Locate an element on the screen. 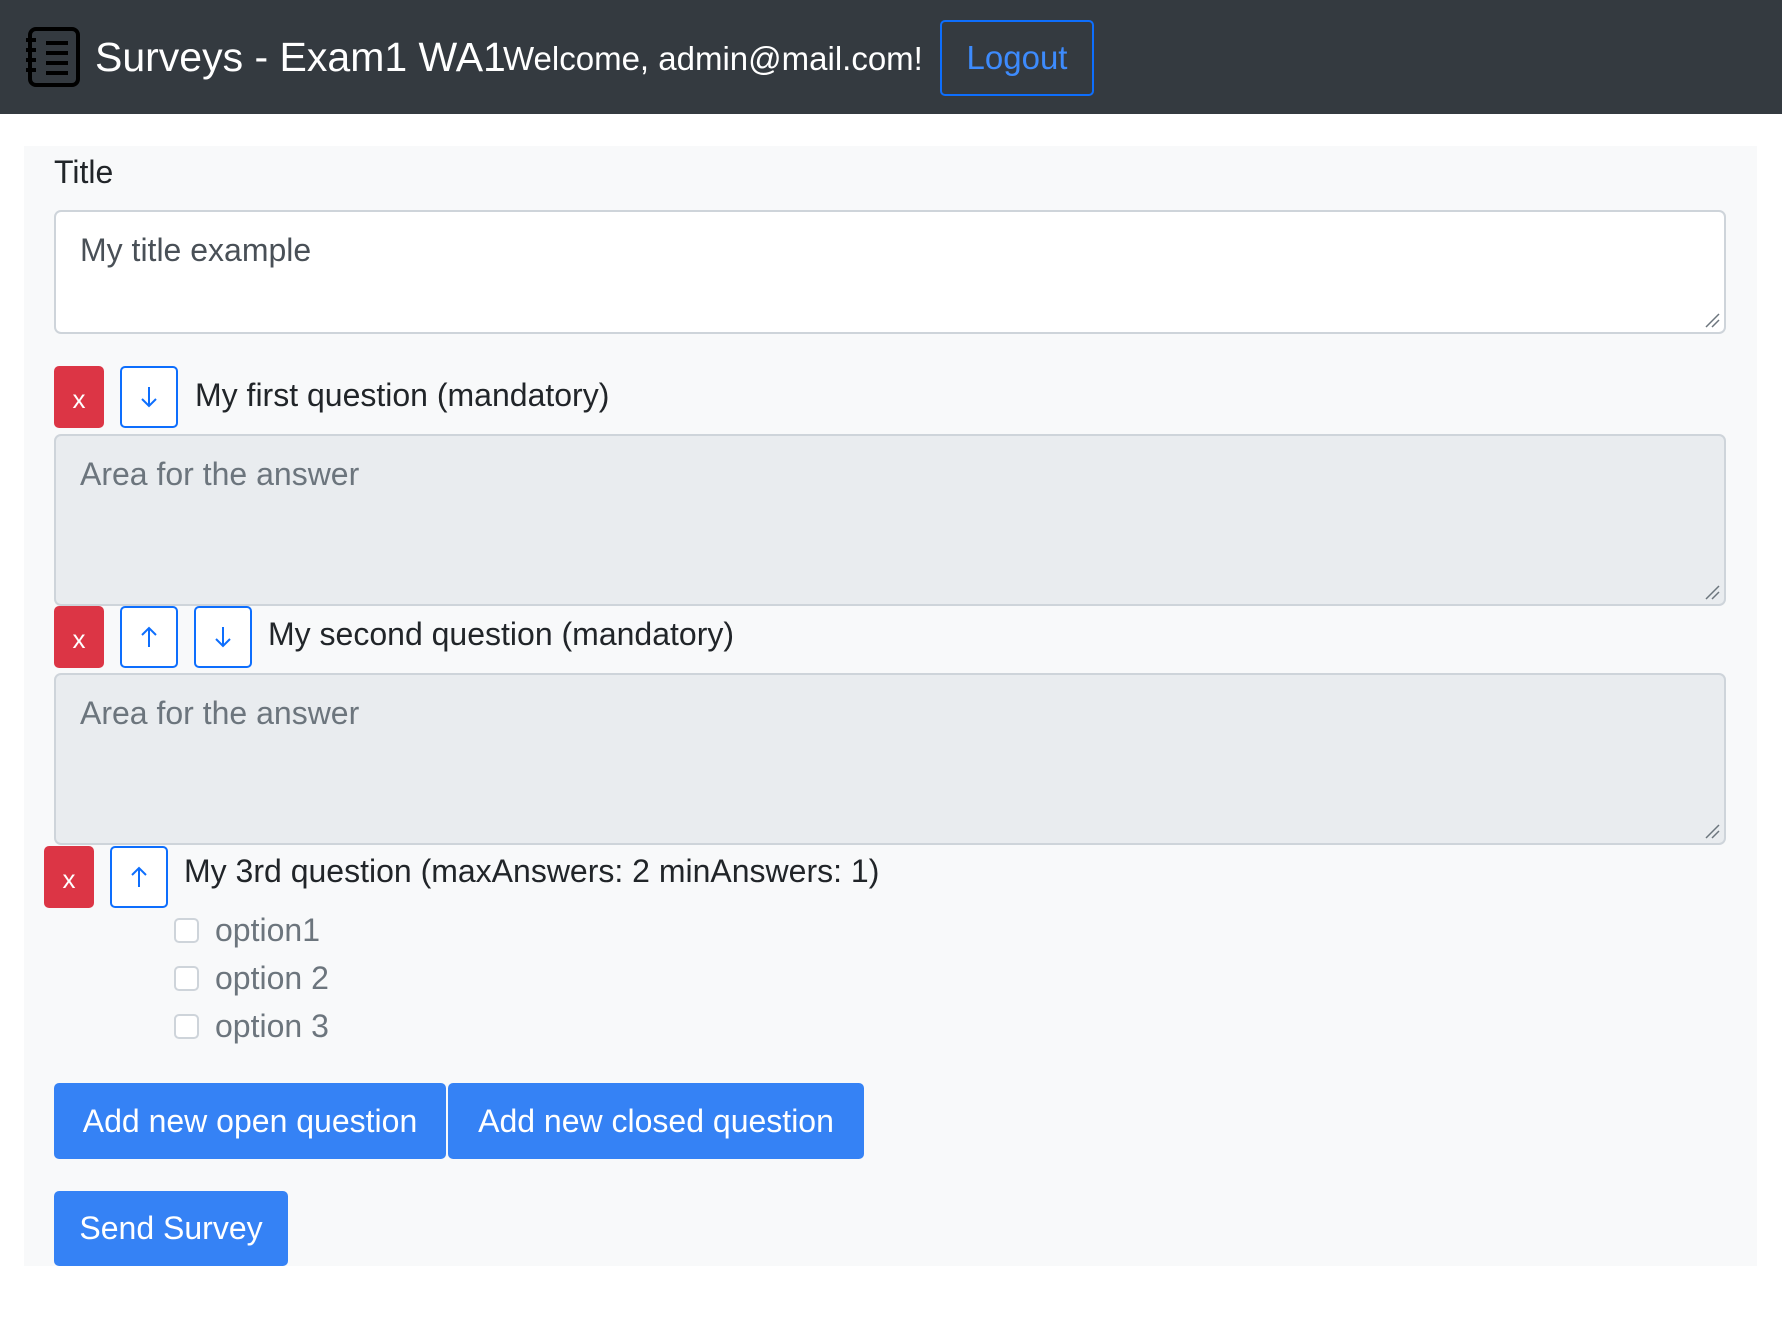 The width and height of the screenshot is (1782, 1326). move-up-question-2-button is located at coordinates (149, 637).